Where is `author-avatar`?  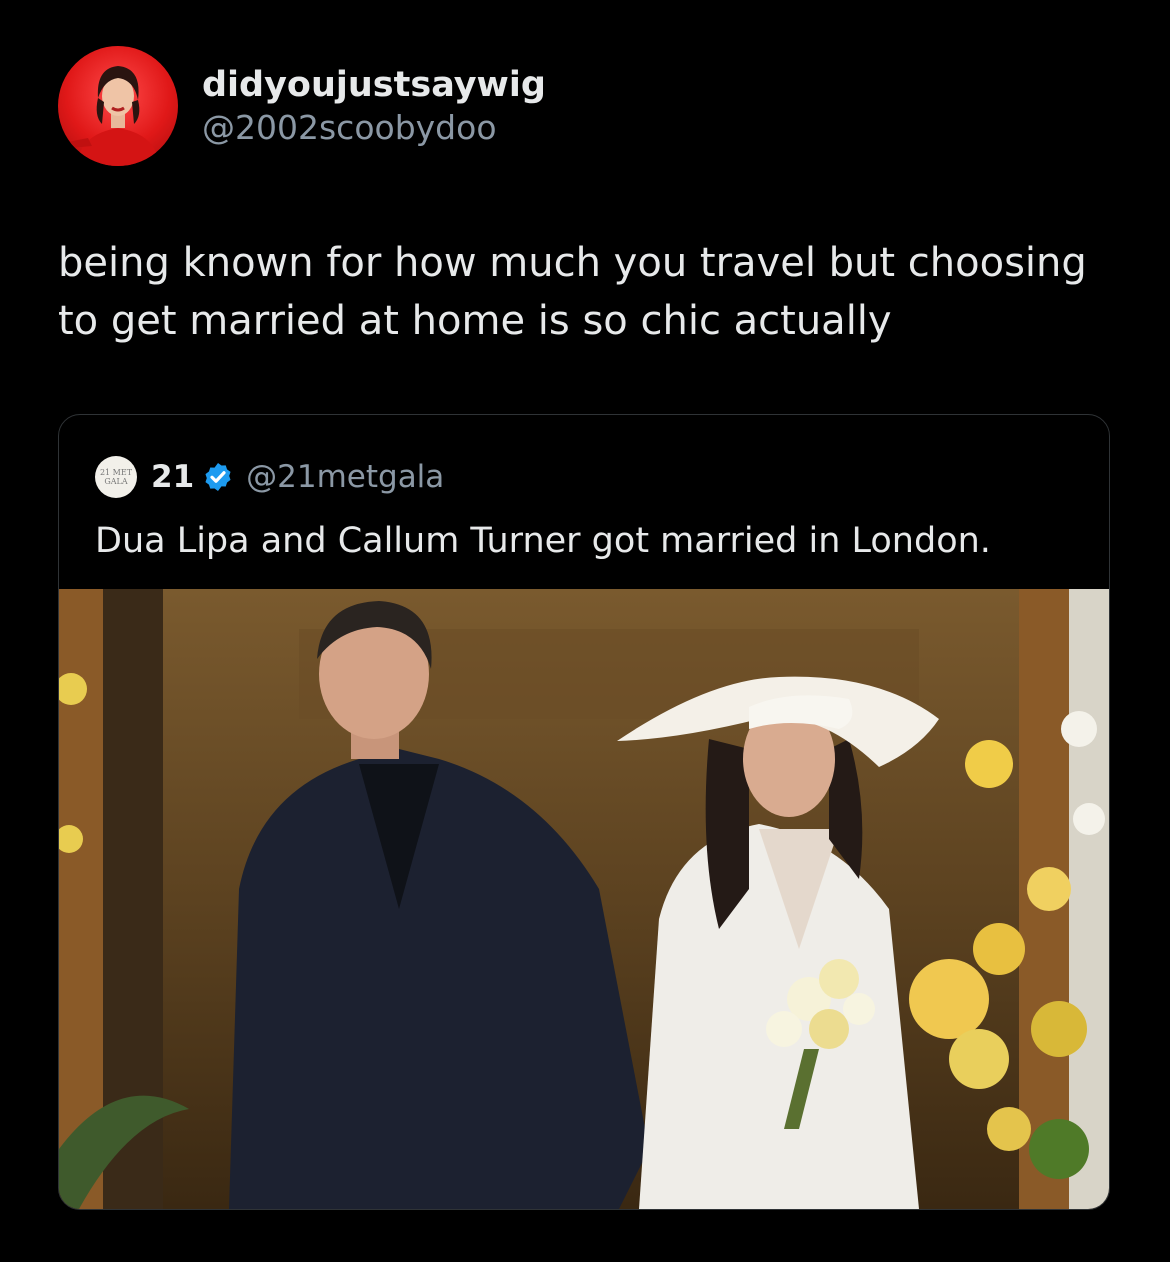 author-avatar is located at coordinates (118, 106).